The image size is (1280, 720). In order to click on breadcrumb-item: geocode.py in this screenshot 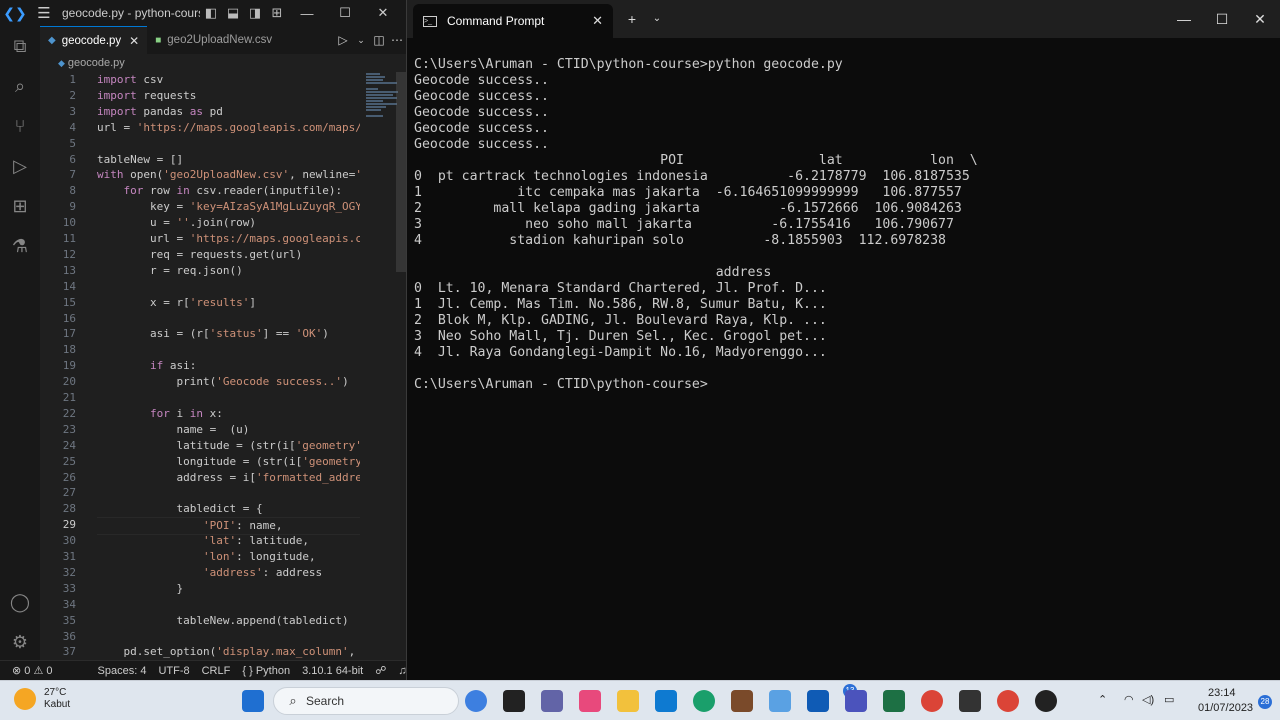, I will do `click(96, 63)`.